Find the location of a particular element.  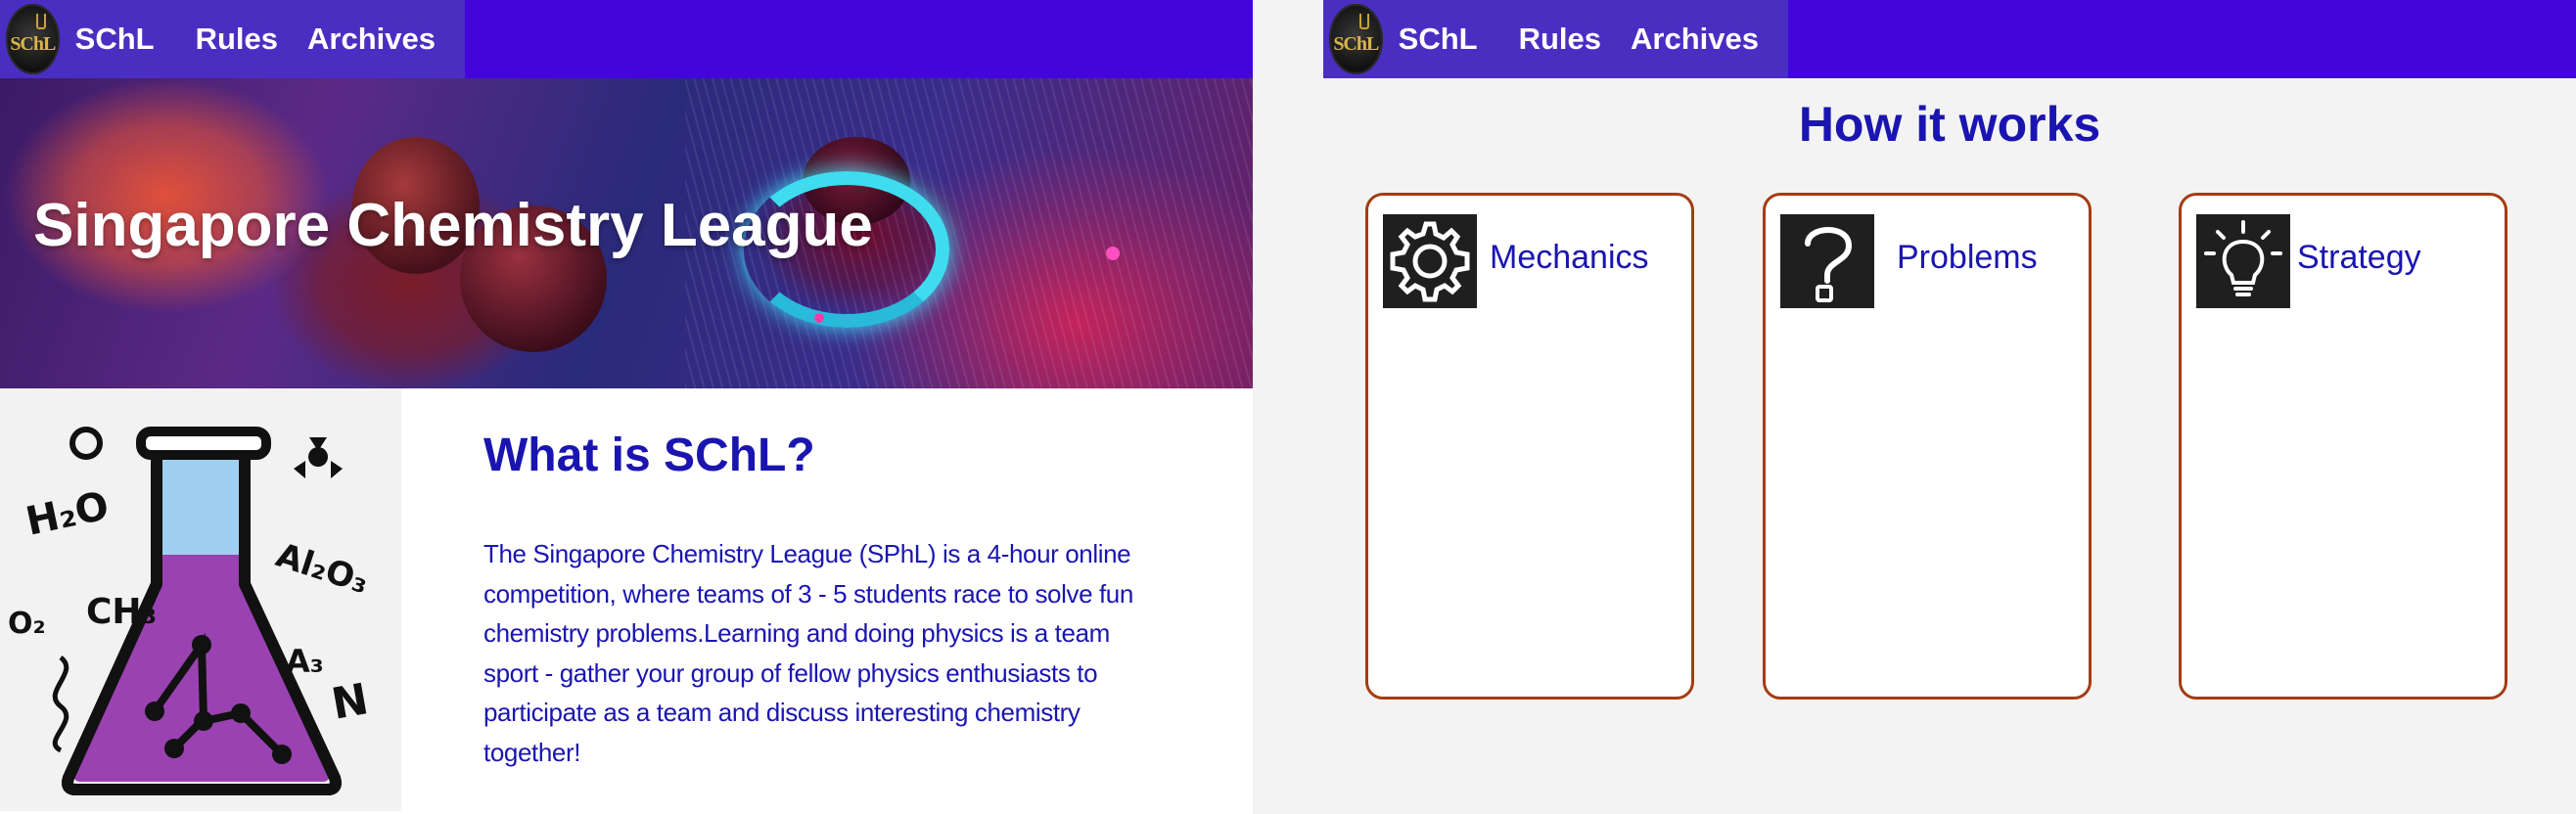

hero-title: Singapore Chemistry League is located at coordinates (453, 225).